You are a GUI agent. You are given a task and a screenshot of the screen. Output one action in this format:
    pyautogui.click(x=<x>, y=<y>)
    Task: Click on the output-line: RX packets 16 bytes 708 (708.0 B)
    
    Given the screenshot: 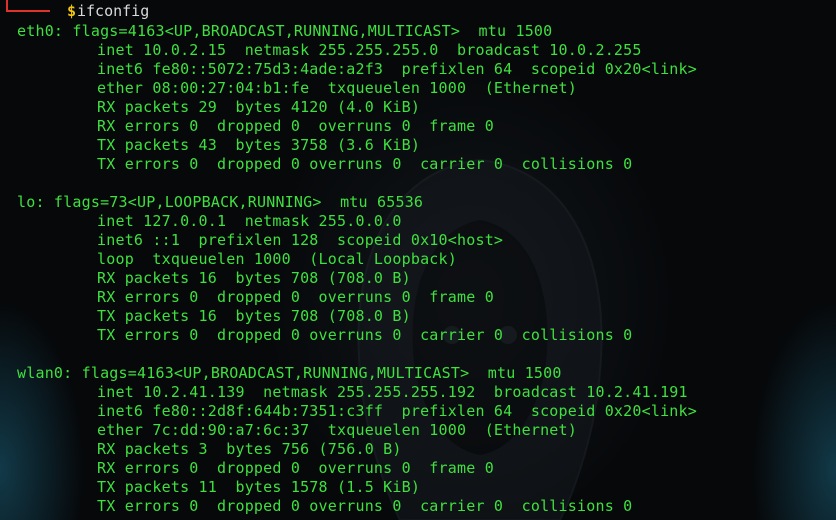 What is the action you would take?
    pyautogui.click(x=254, y=278)
    